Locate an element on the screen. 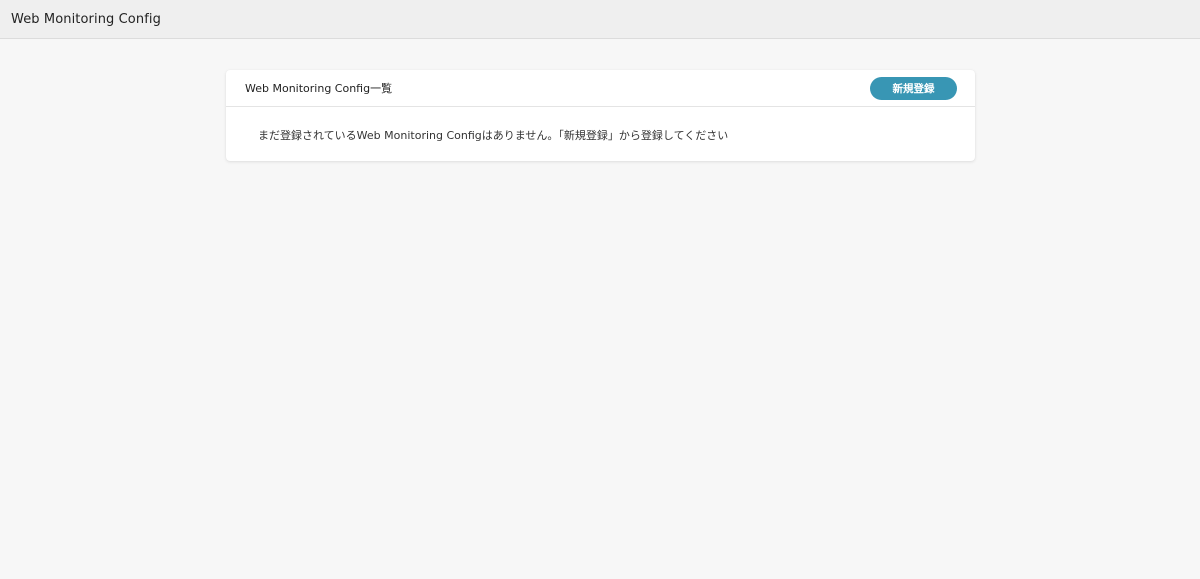 Image resolution: width=1200 pixels, height=579 pixels. card-header: Web Monitoring Config一覧 新規登録 is located at coordinates (600, 88).